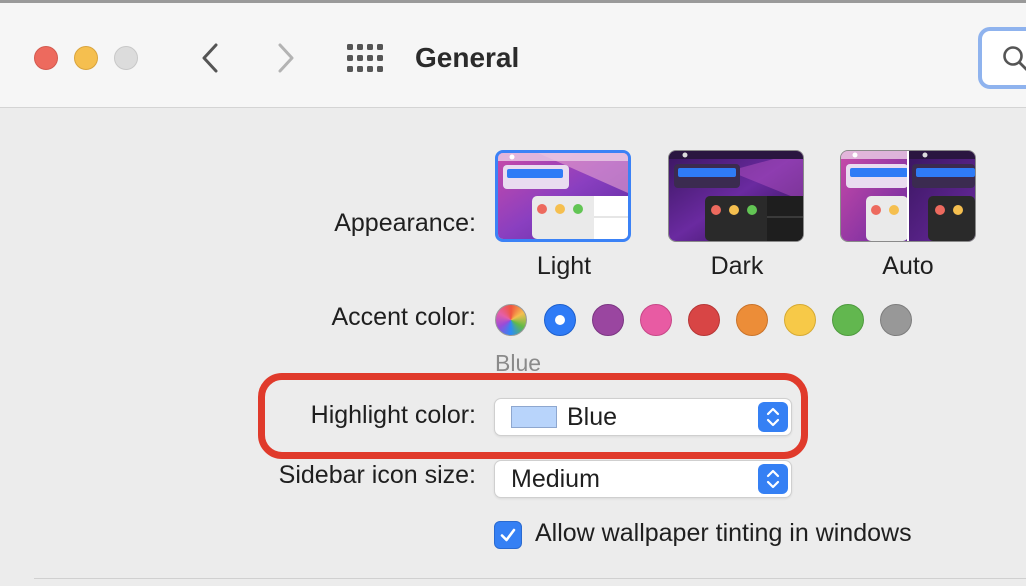  I want to click on zoom-icon, so click(126, 58).